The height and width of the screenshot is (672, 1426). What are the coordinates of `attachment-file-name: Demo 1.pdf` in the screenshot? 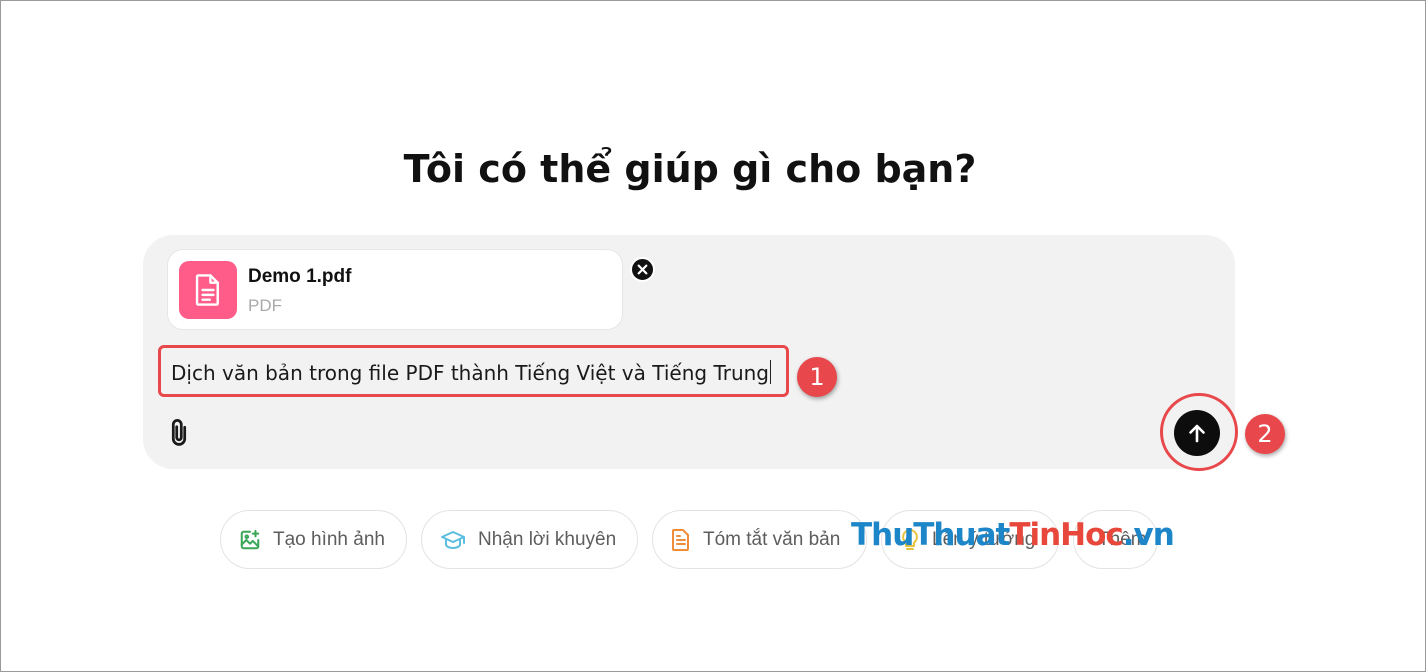 It's located at (300, 276).